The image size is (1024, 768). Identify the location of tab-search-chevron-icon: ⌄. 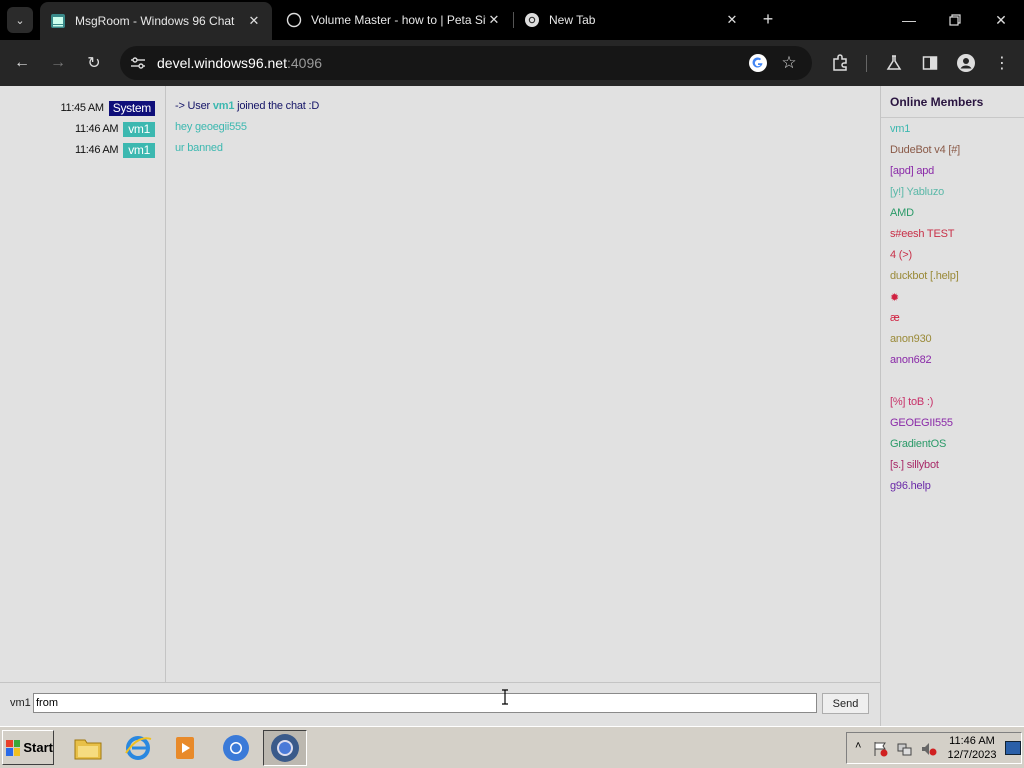
(20, 20).